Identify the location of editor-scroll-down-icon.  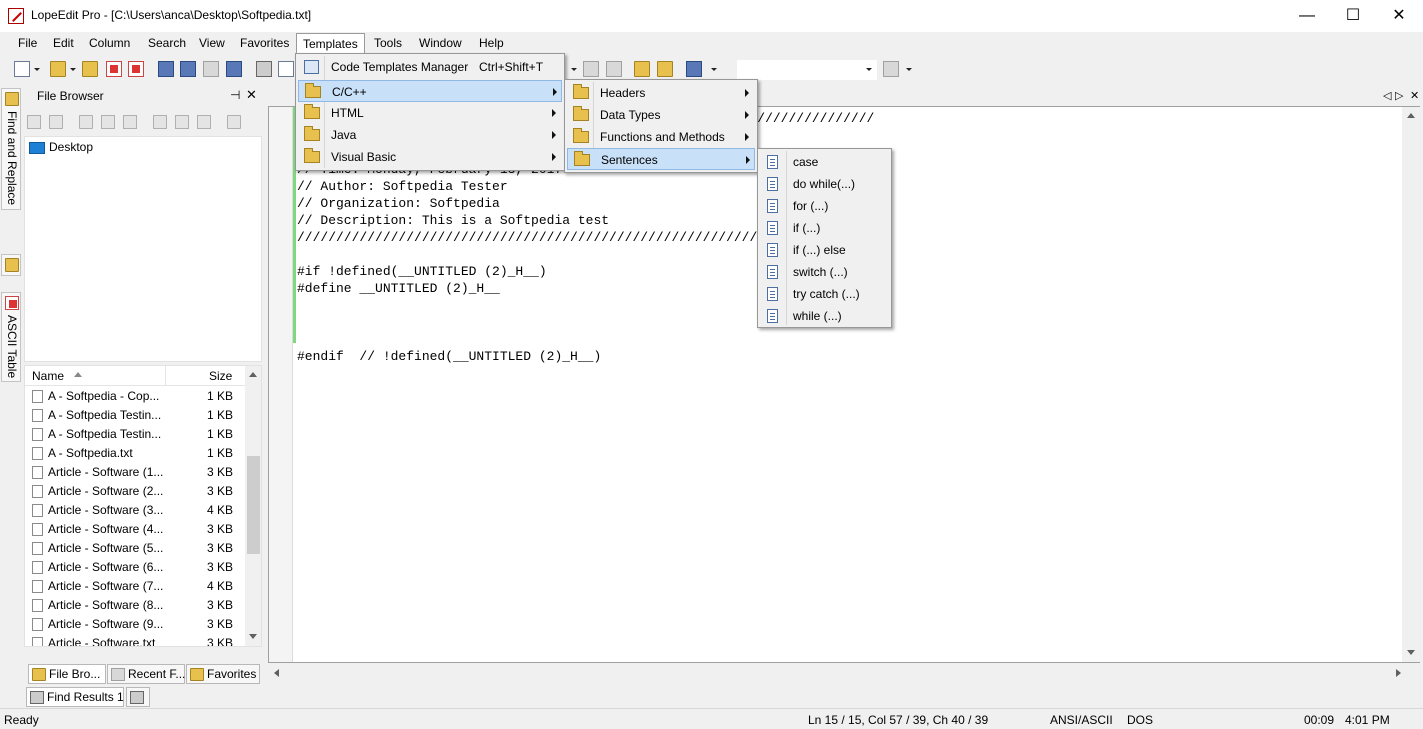
(1411, 652).